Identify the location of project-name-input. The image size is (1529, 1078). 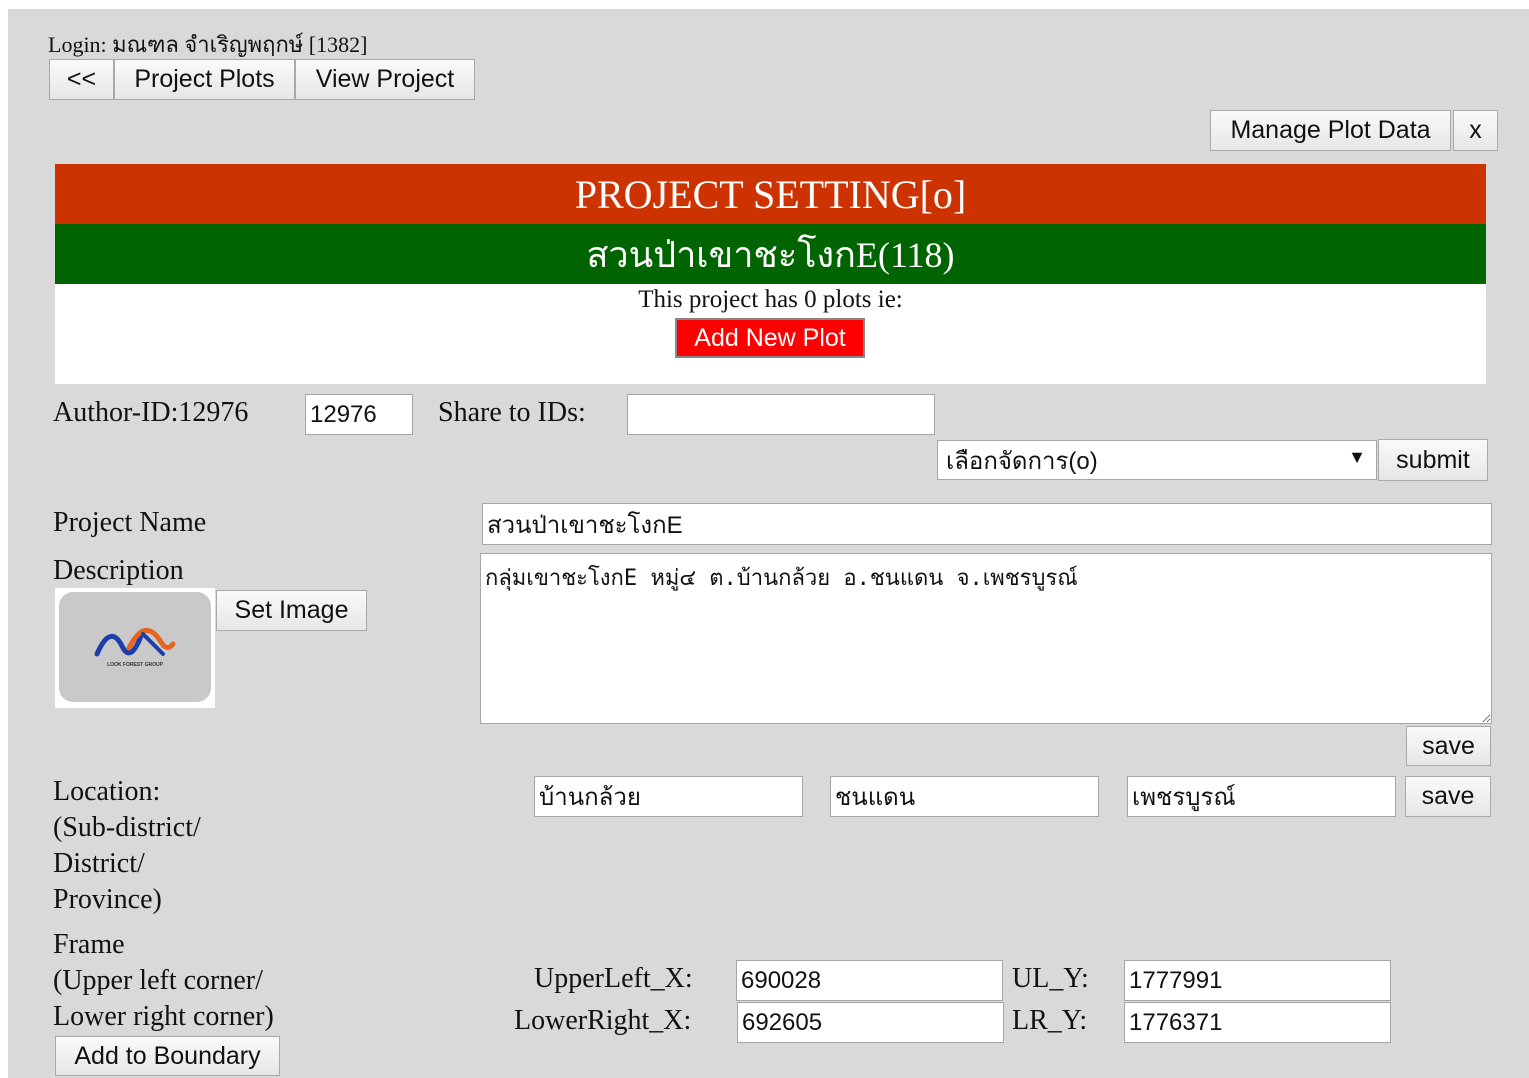
(987, 524).